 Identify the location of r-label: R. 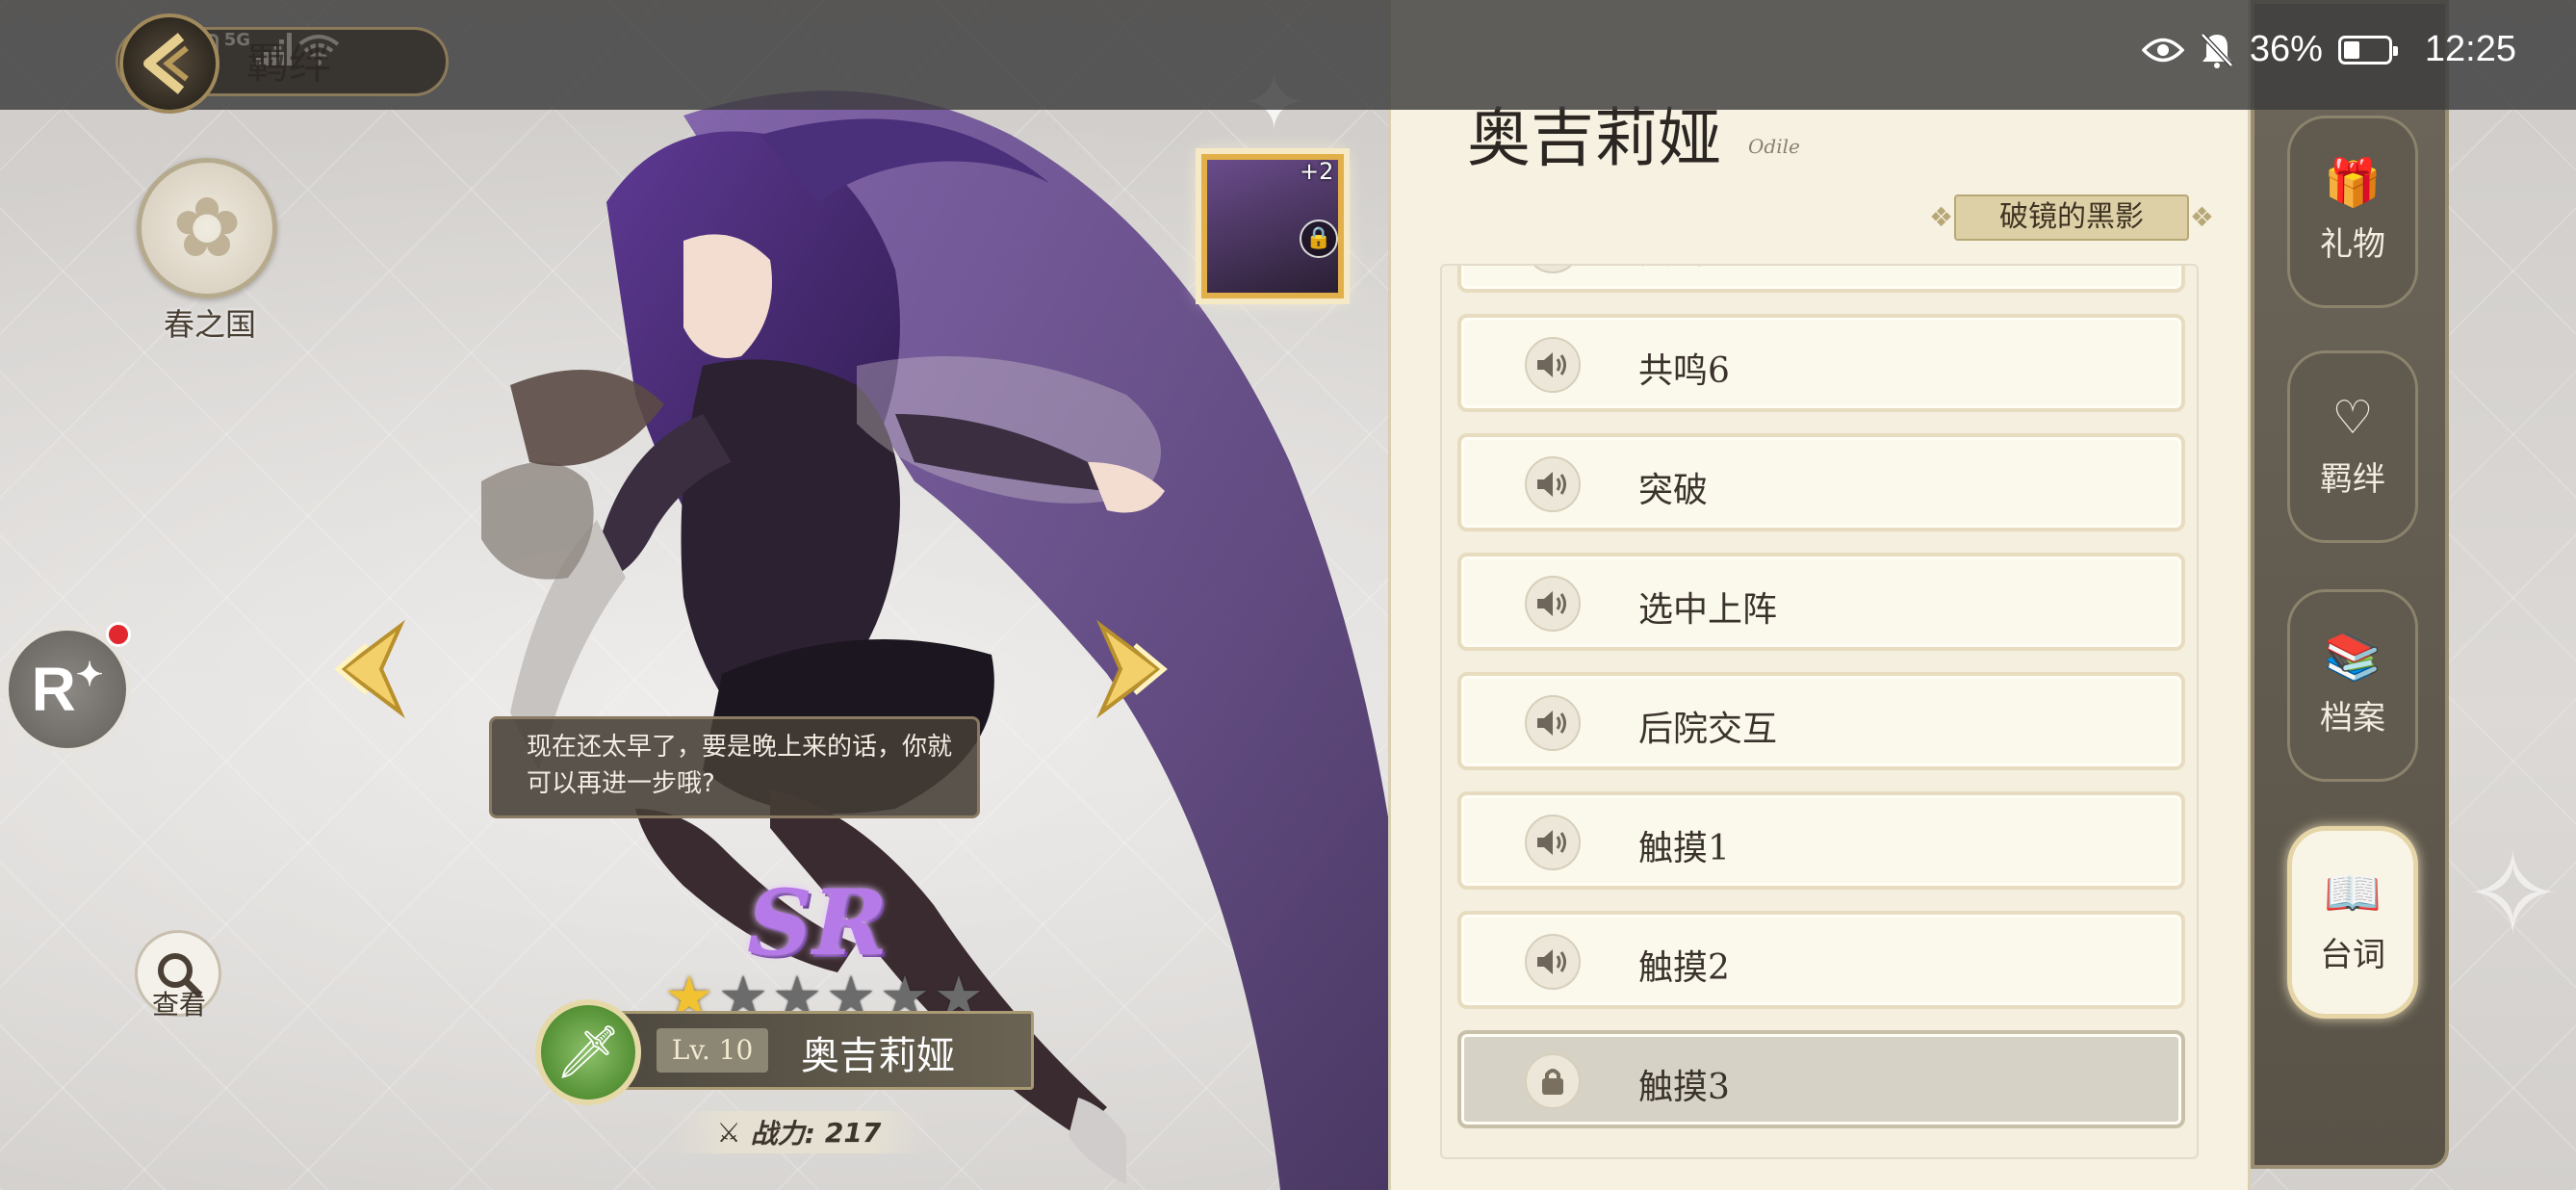
(54, 690).